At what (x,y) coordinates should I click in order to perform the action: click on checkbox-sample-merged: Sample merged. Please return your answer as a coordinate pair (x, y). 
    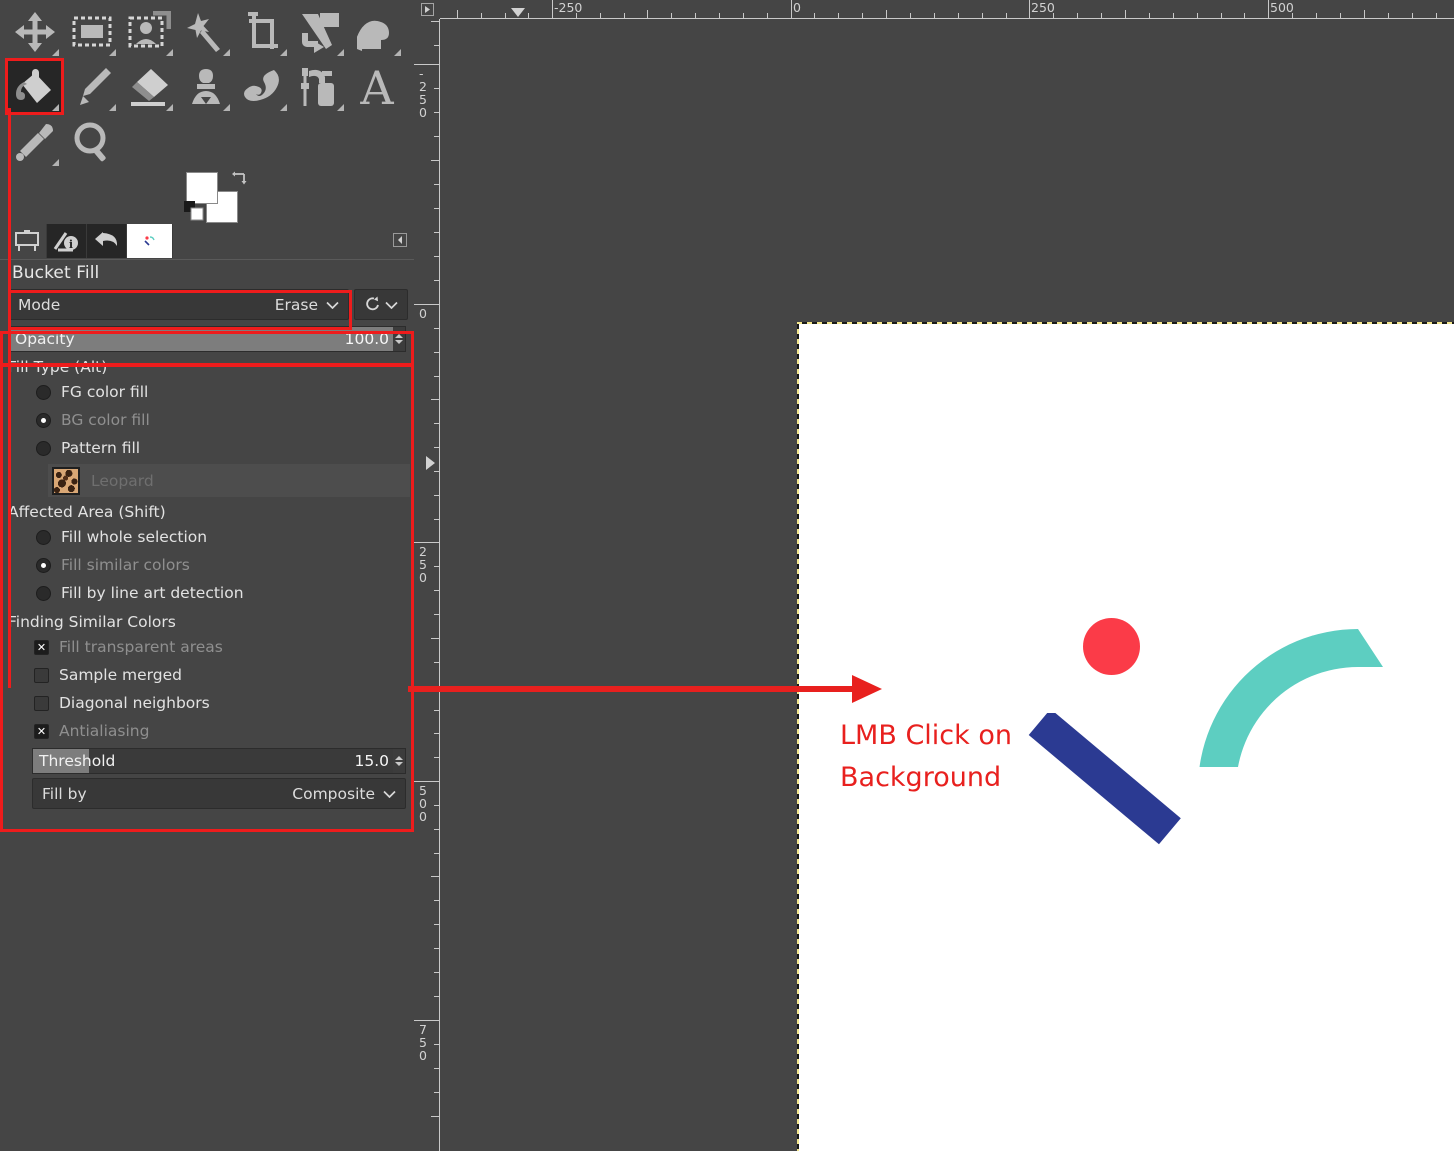
    Looking at the image, I should click on (207, 675).